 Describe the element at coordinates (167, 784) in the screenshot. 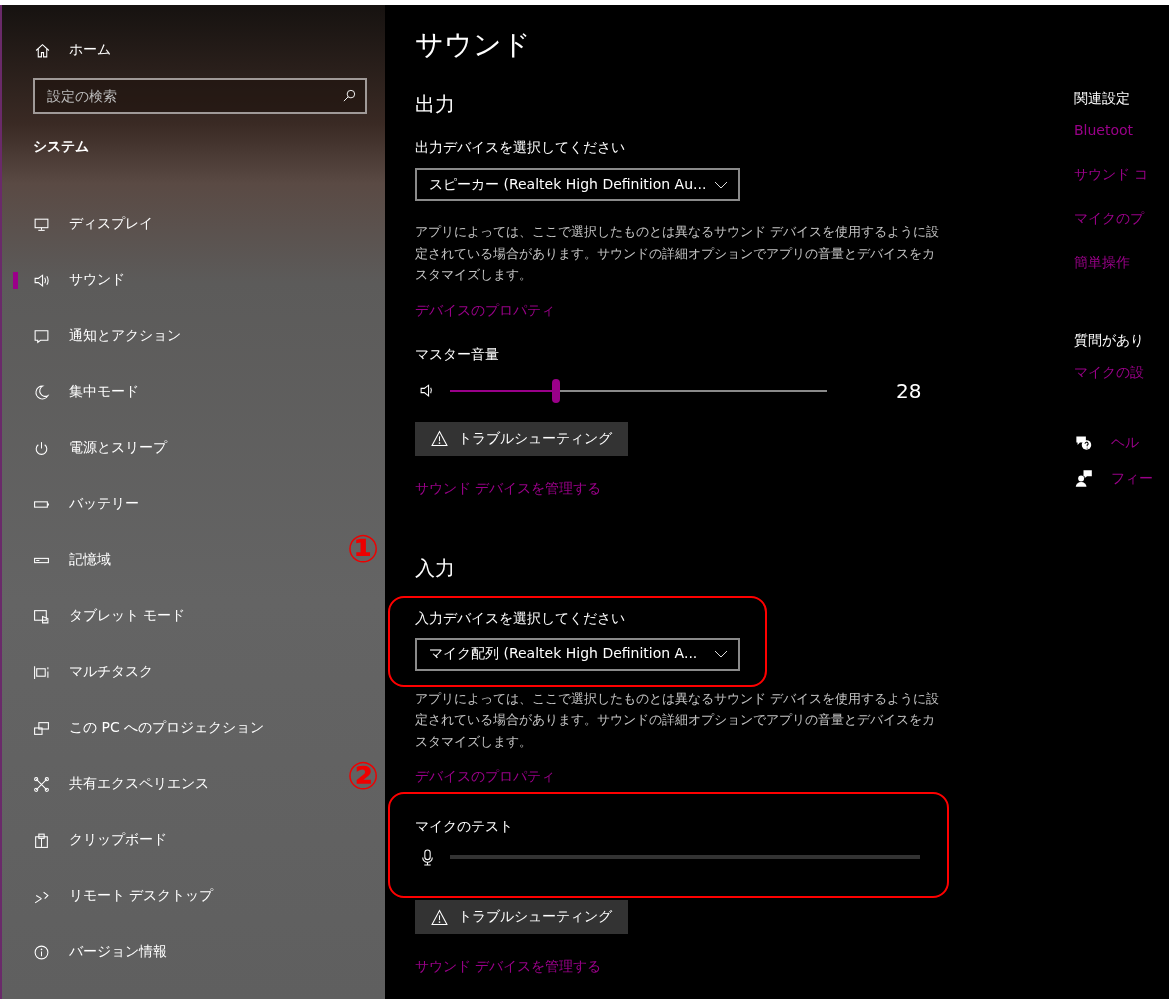

I see `sidebar-item: 共有エクスペリエンス` at that location.